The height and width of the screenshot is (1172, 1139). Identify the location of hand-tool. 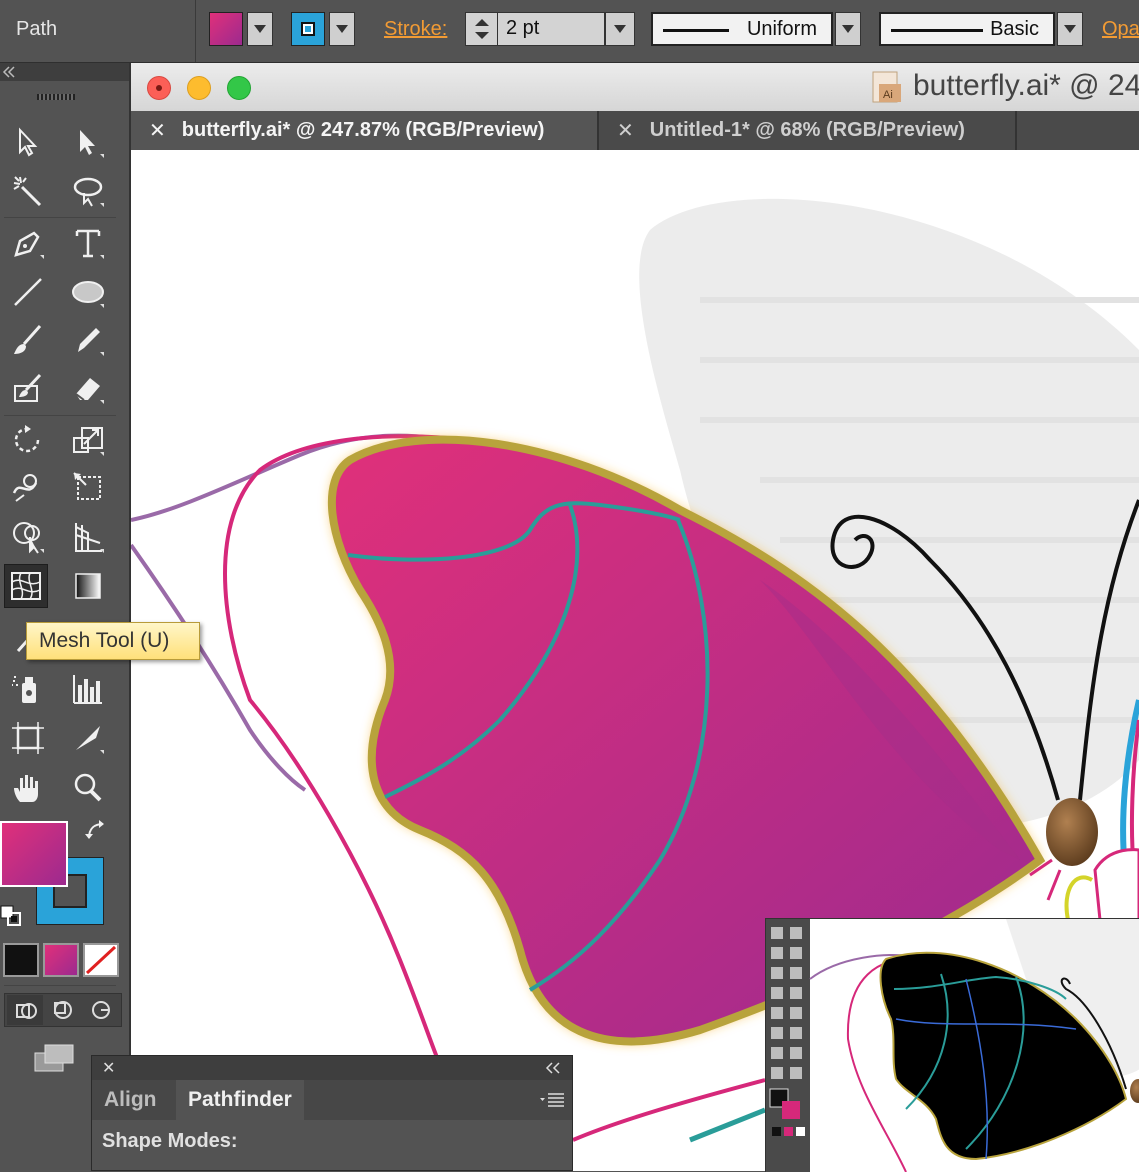
(28, 788).